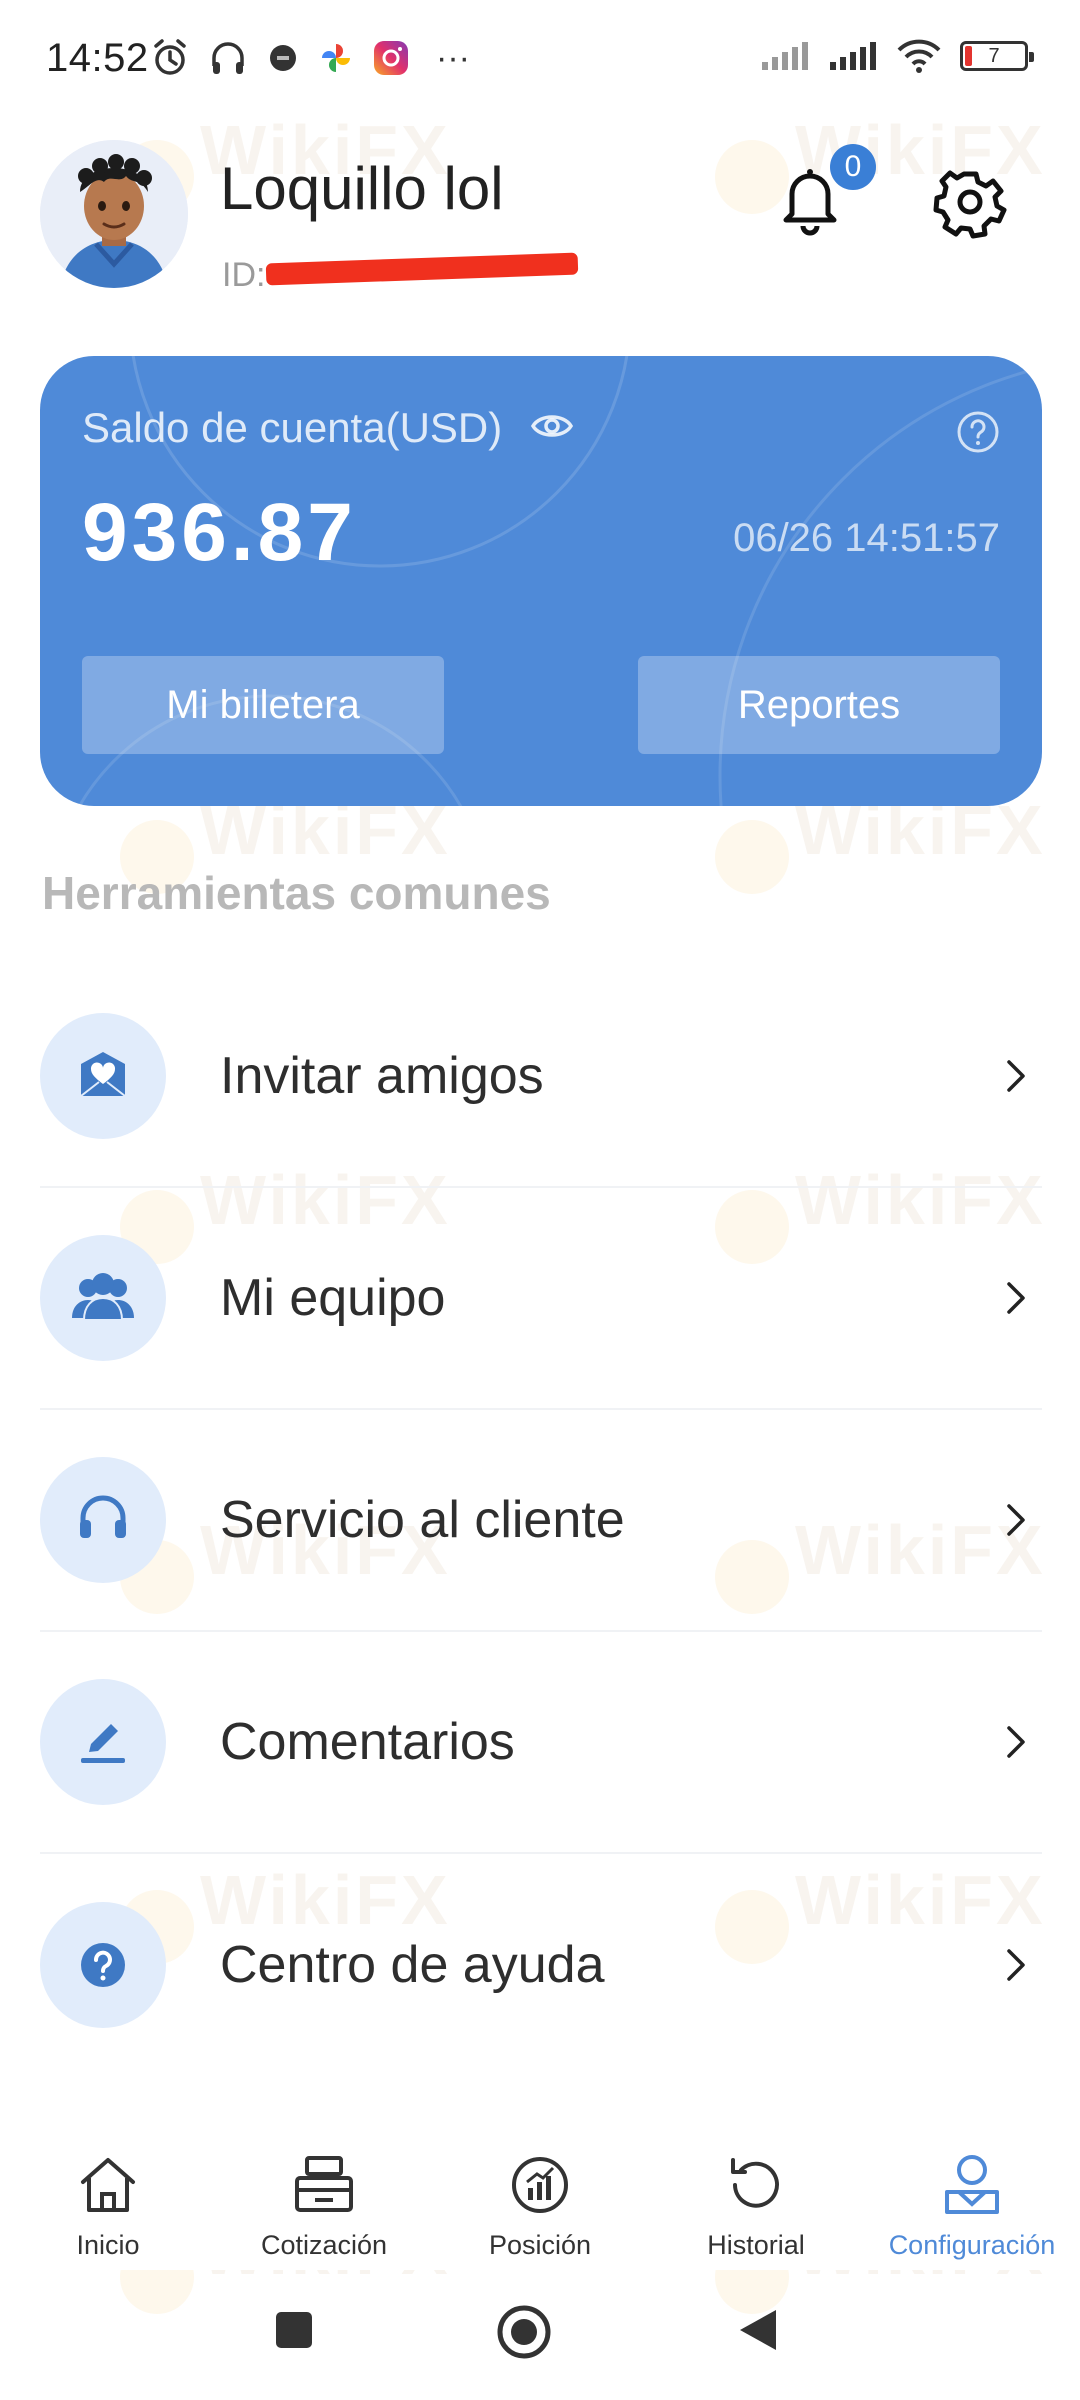 The width and height of the screenshot is (1080, 2400). I want to click on headphones-icon, so click(228, 58).